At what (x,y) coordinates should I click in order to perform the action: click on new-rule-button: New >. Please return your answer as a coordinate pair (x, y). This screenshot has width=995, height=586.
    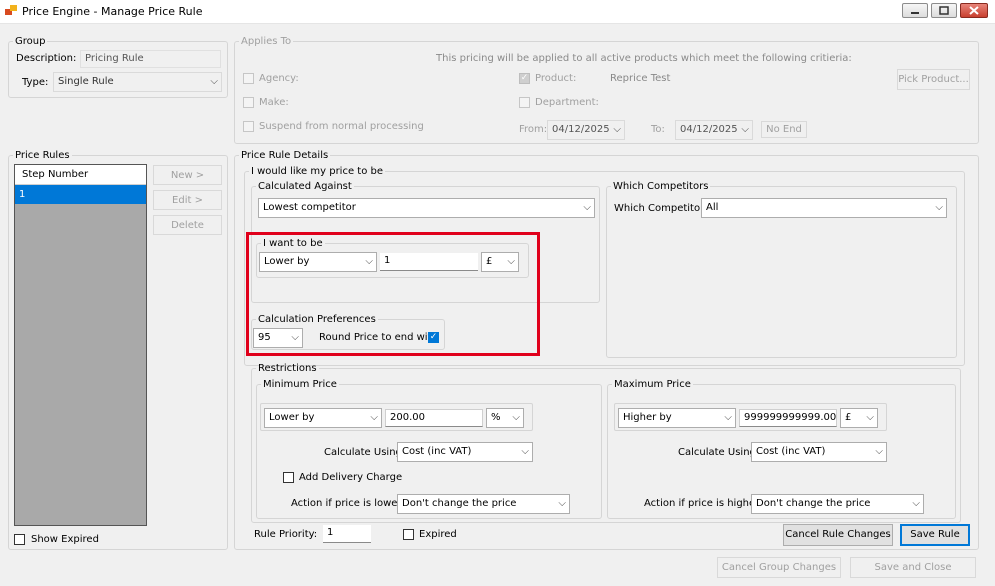
    Looking at the image, I should click on (187, 175).